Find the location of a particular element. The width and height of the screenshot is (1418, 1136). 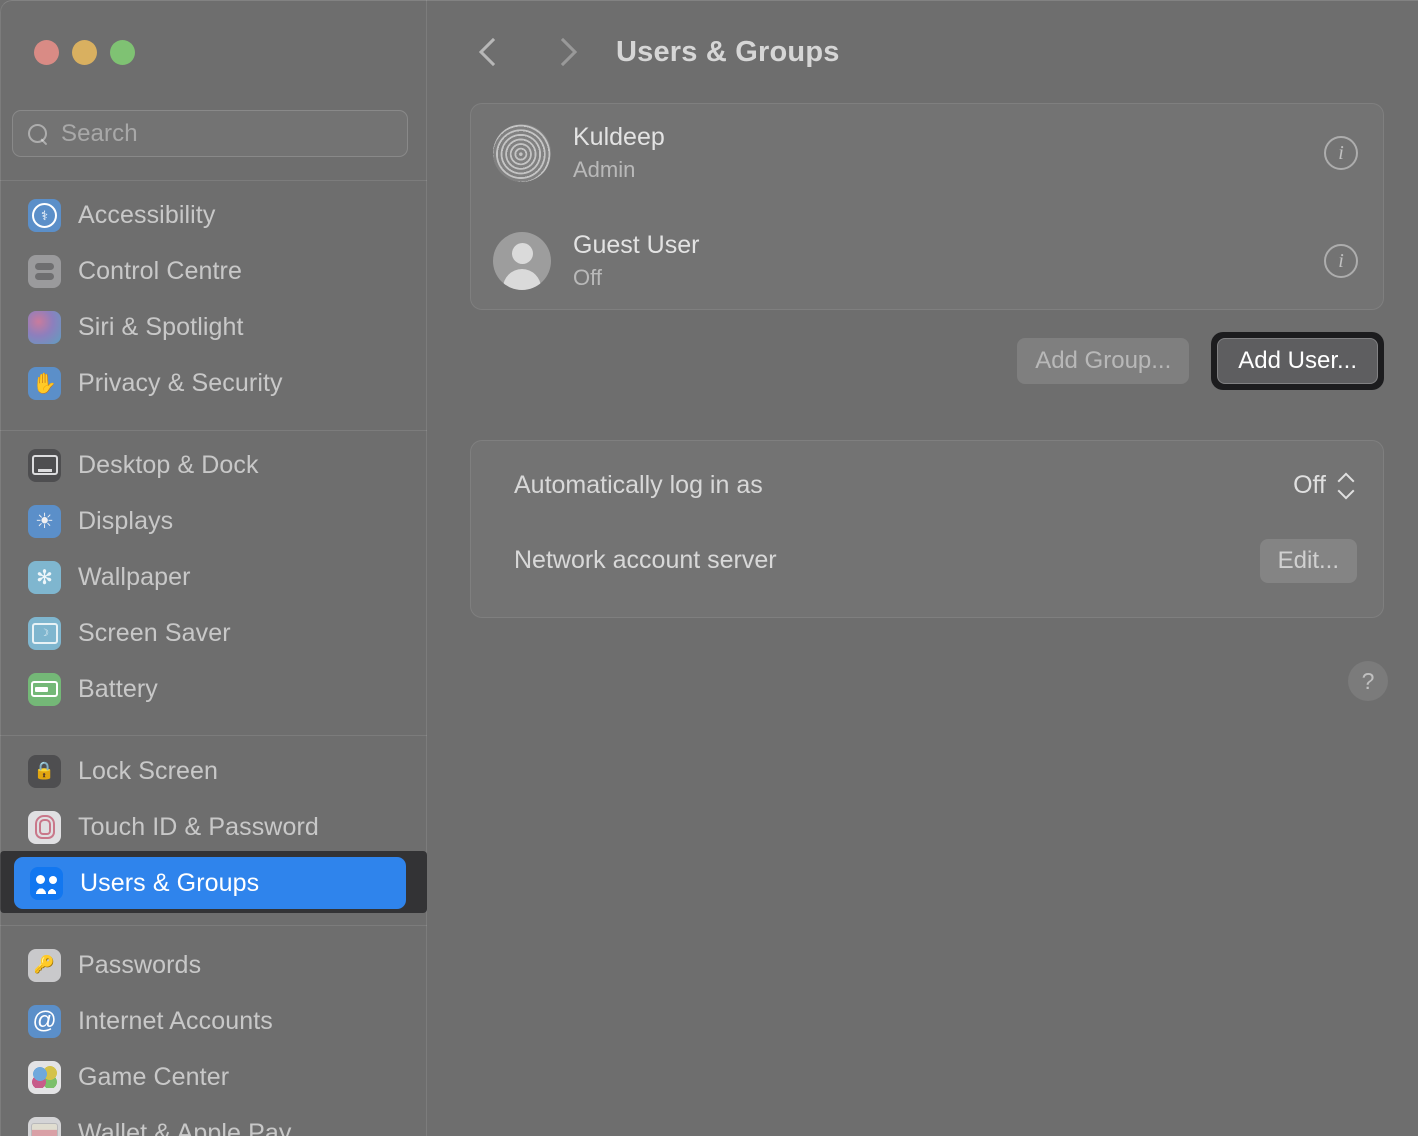

sidebar-item-label: Game Center is located at coordinates (154, 1076).